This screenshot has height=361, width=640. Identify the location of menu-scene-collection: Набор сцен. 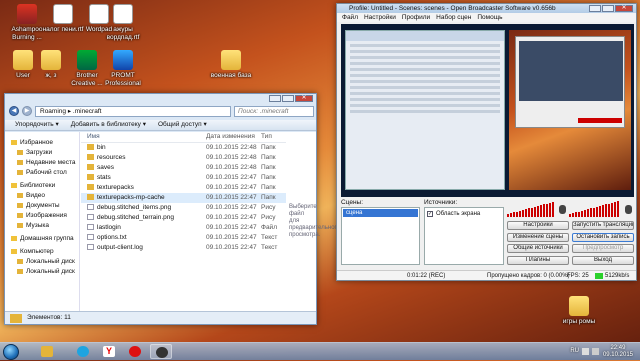
(453, 17).